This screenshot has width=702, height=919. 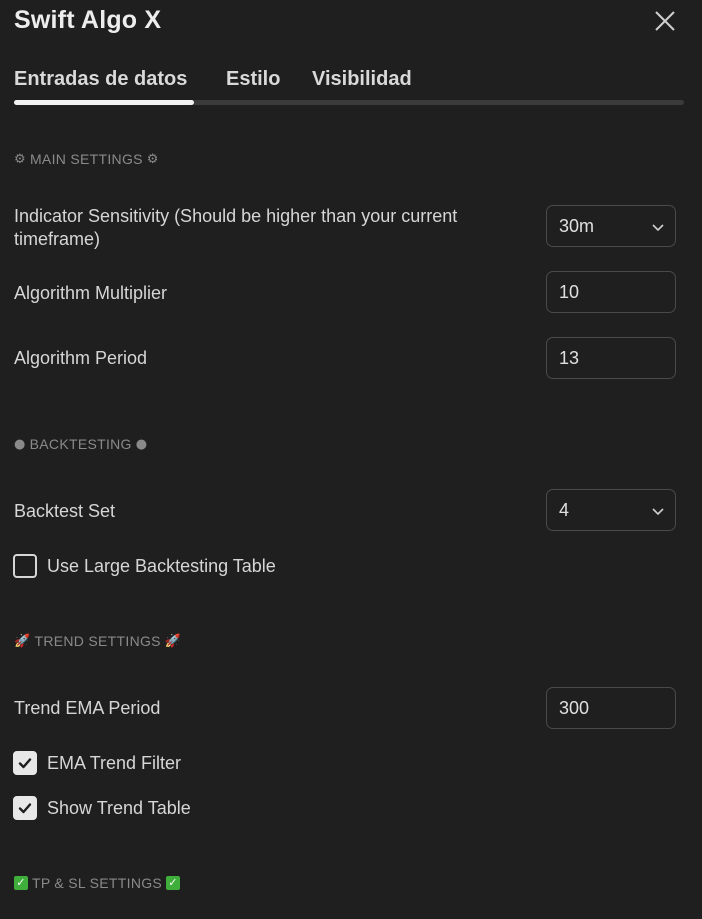 I want to click on section-tp-sl-settings: ✓ TP & SL SETTINGS ✓, so click(x=97, y=883).